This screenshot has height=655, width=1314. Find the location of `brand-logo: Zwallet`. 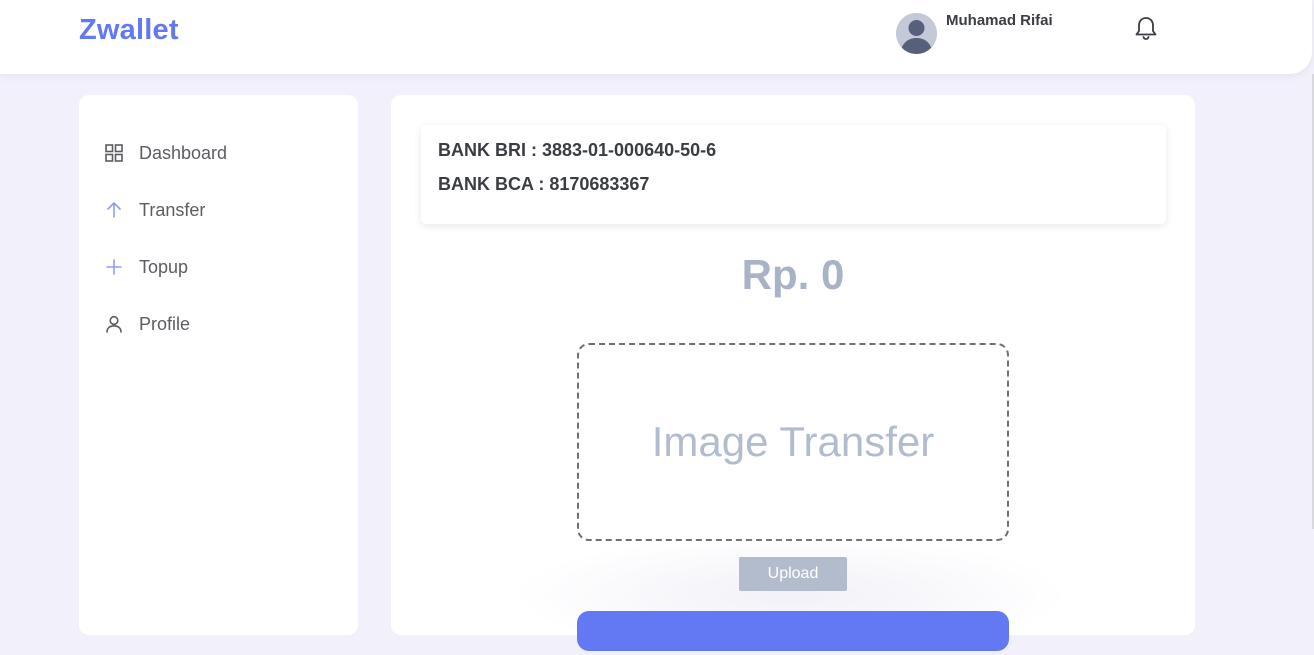

brand-logo: Zwallet is located at coordinates (129, 30).